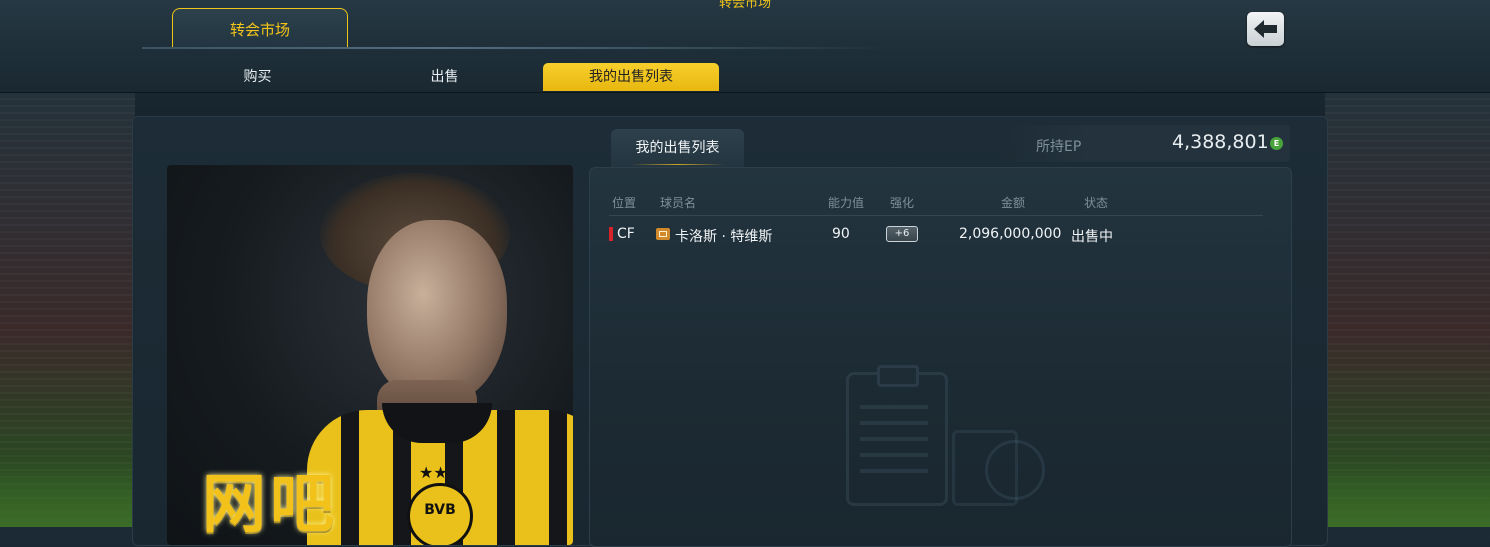 The height and width of the screenshot is (547, 1490). Describe the element at coordinates (846, 203) in the screenshot. I see `column-rating: 能力值` at that location.